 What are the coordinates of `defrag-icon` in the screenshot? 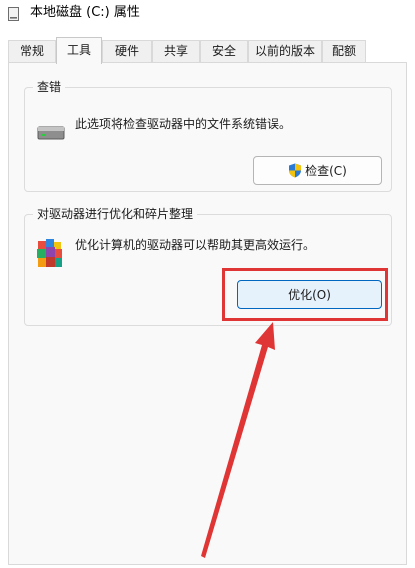 It's located at (49, 253).